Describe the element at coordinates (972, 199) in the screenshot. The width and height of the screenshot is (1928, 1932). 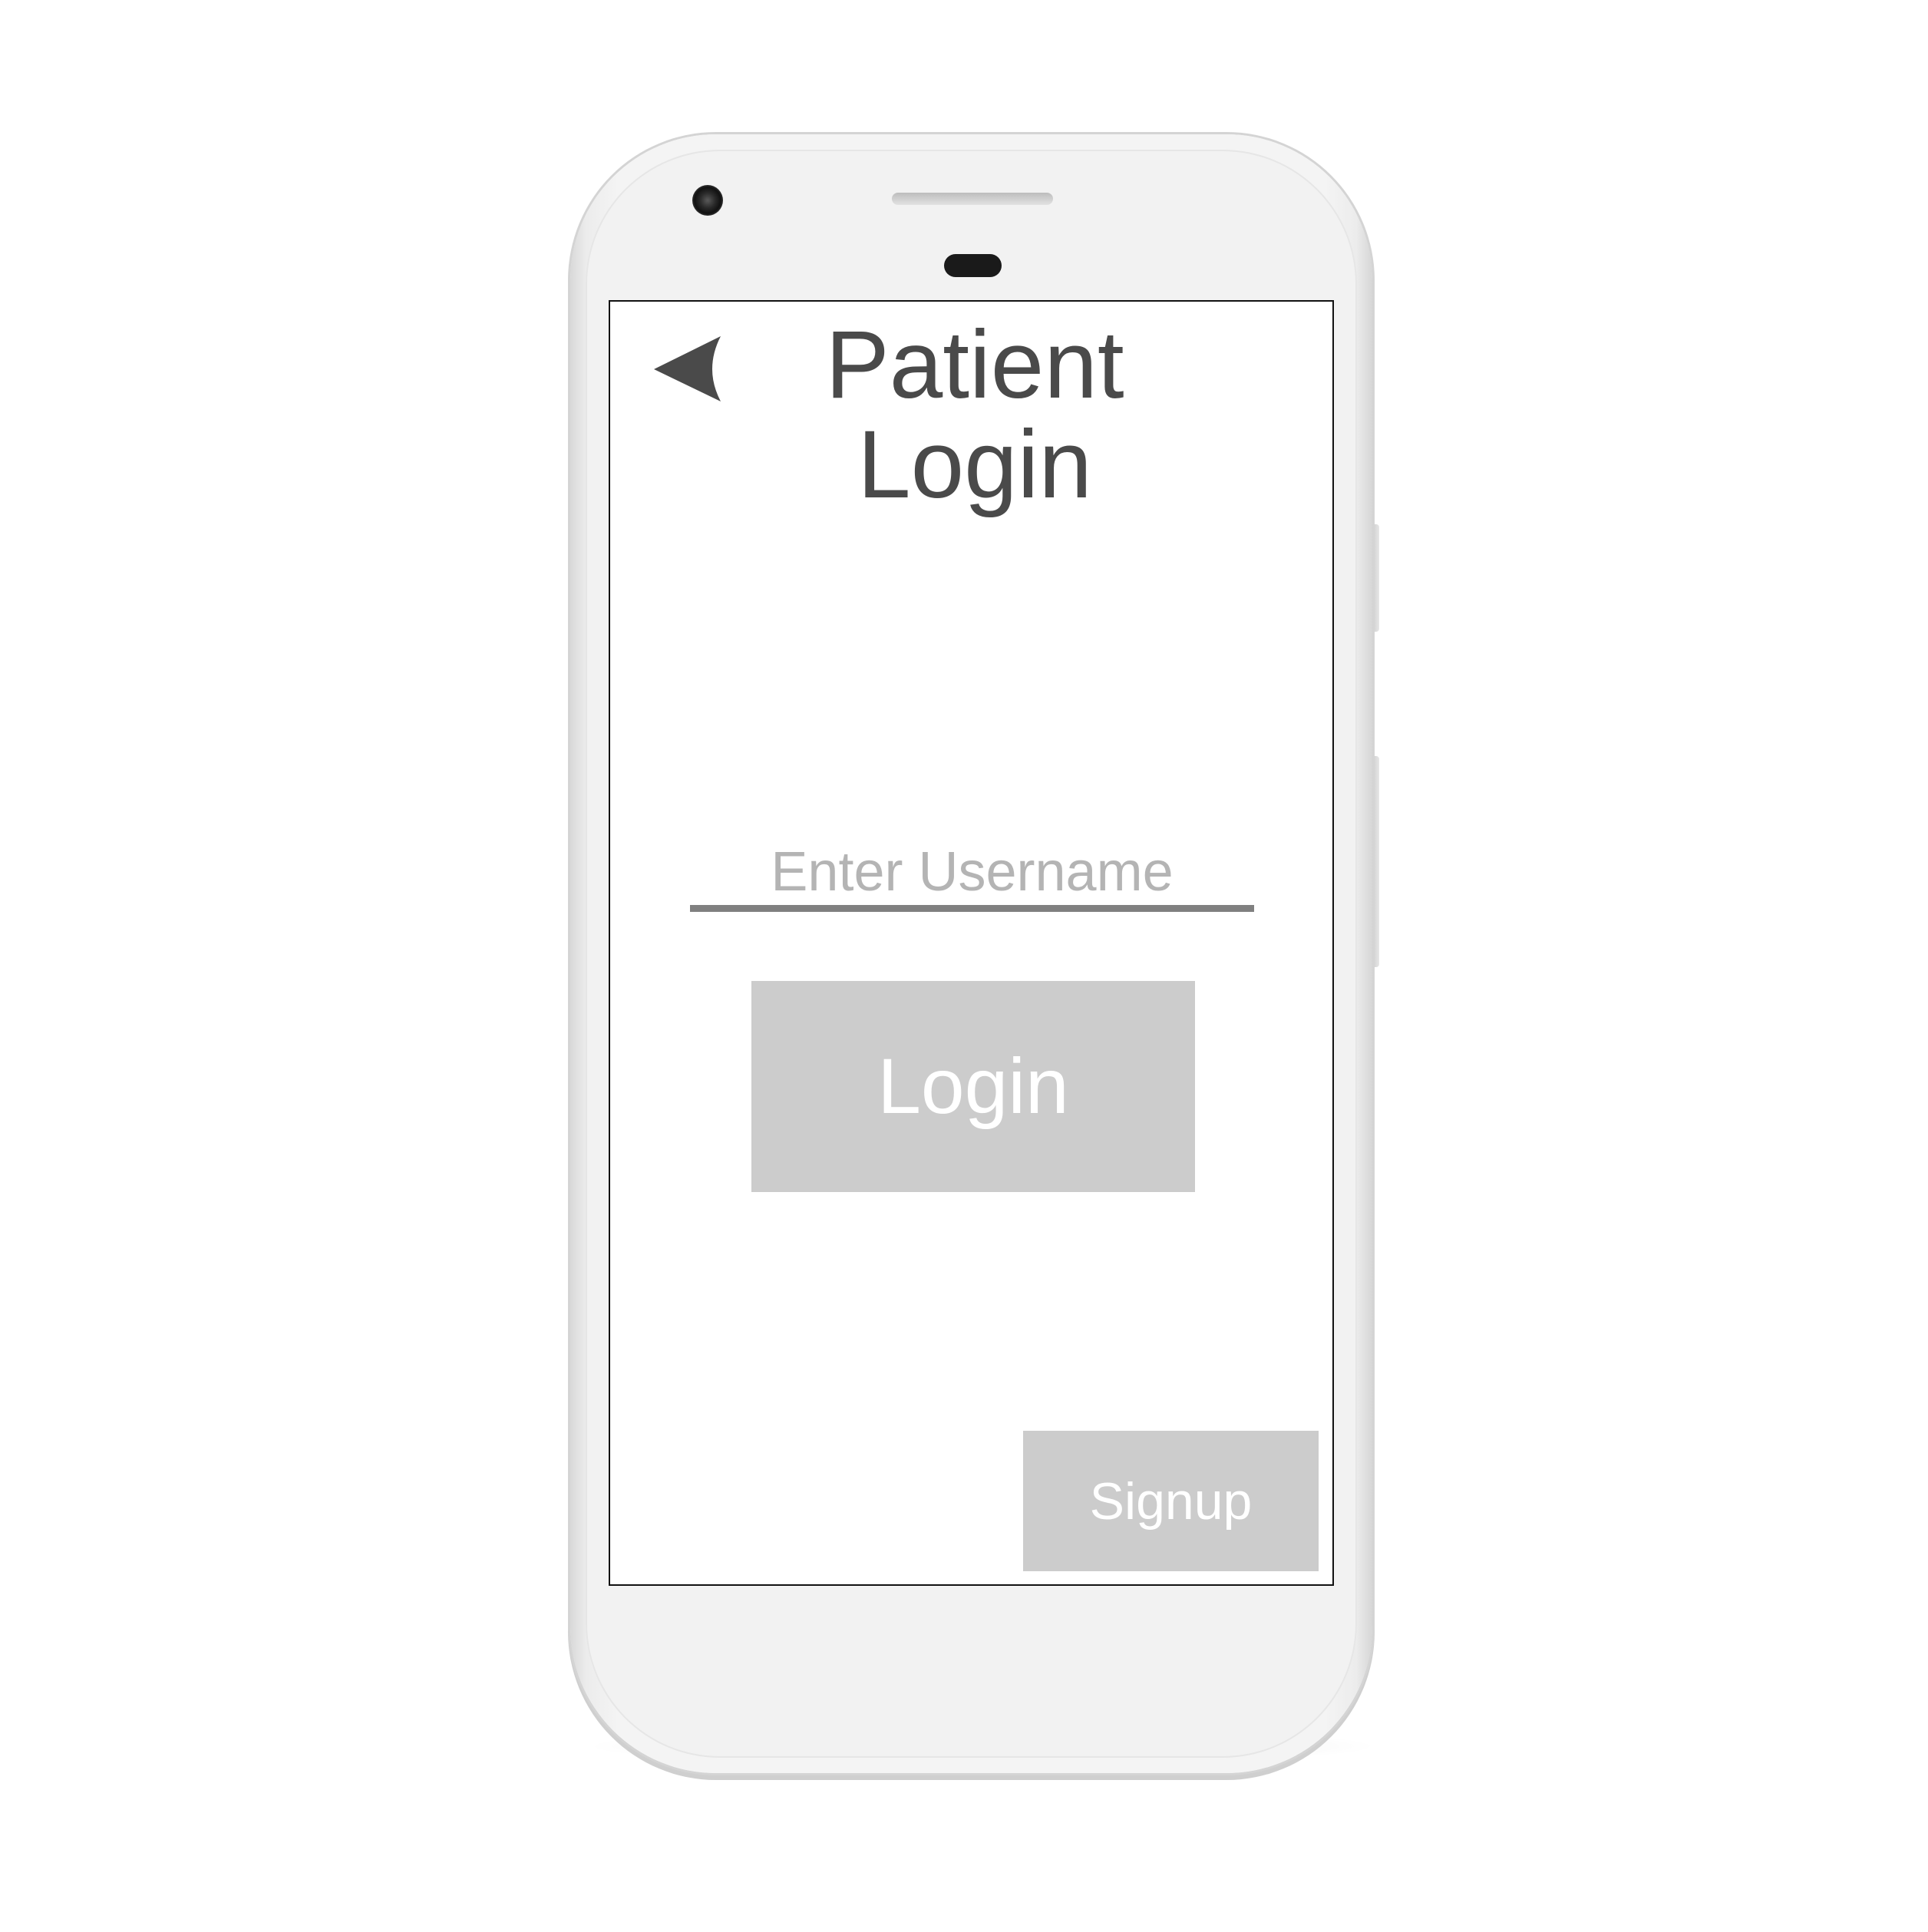
I see `earpiece-speaker` at that location.